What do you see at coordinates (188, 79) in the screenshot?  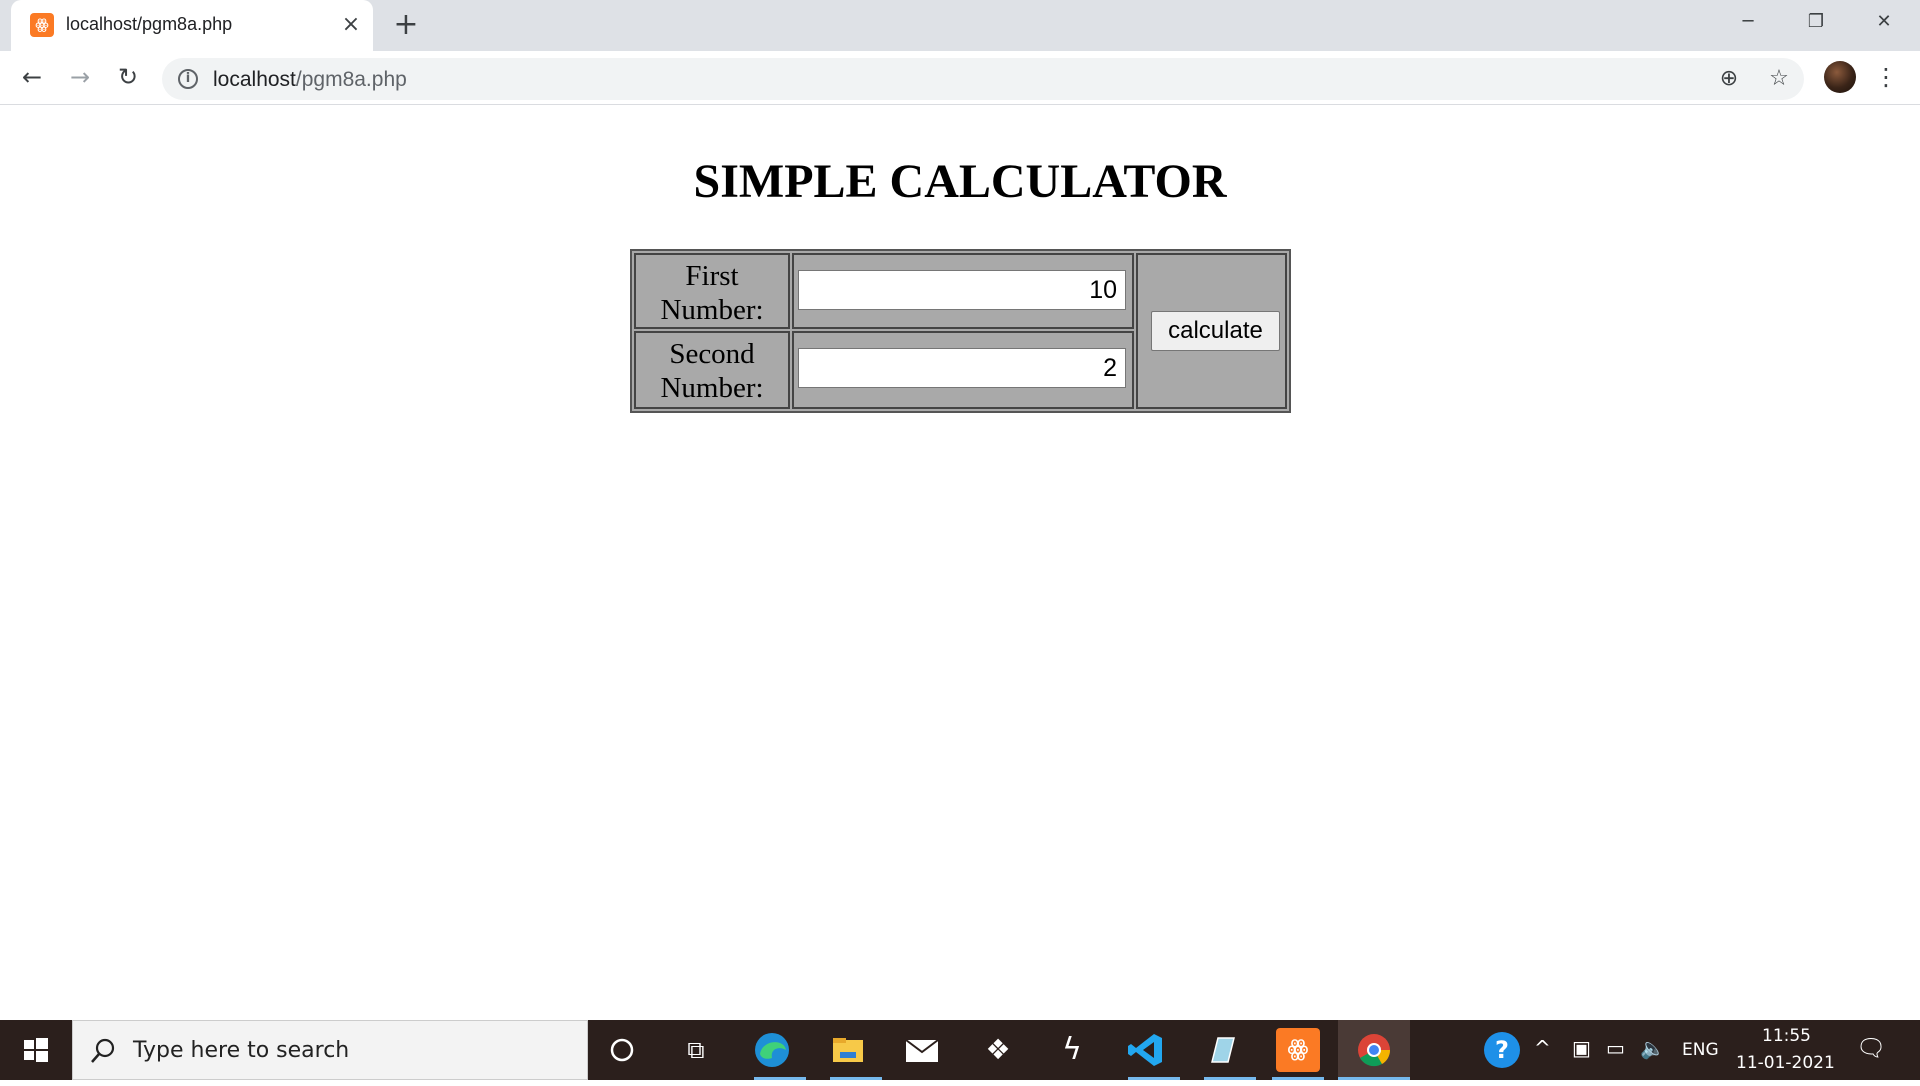 I see `site-info-icon: i` at bounding box center [188, 79].